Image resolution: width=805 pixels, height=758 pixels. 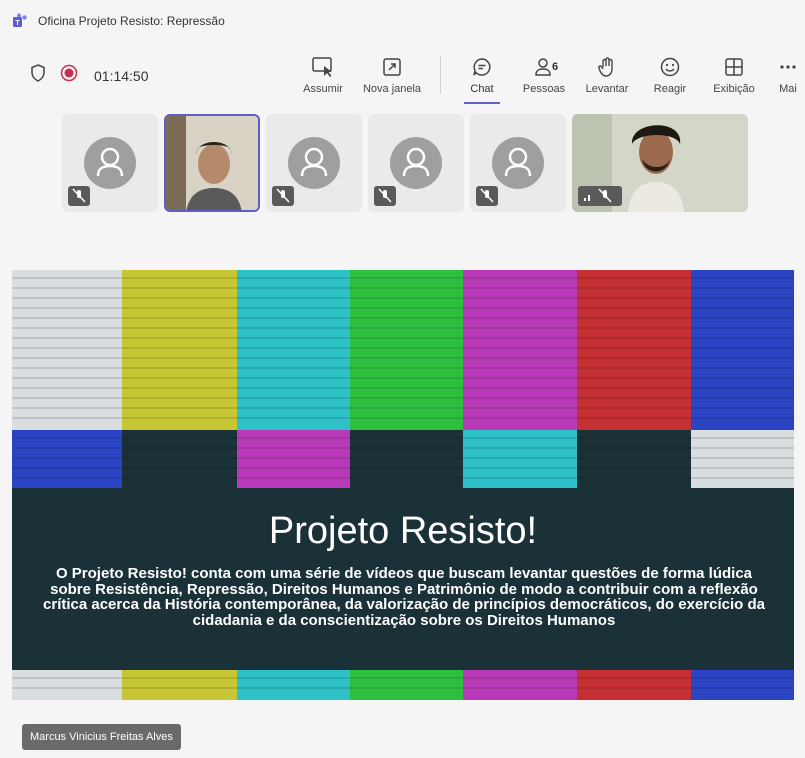 What do you see at coordinates (17, 23) in the screenshot?
I see `svg-text: T` at bounding box center [17, 23].